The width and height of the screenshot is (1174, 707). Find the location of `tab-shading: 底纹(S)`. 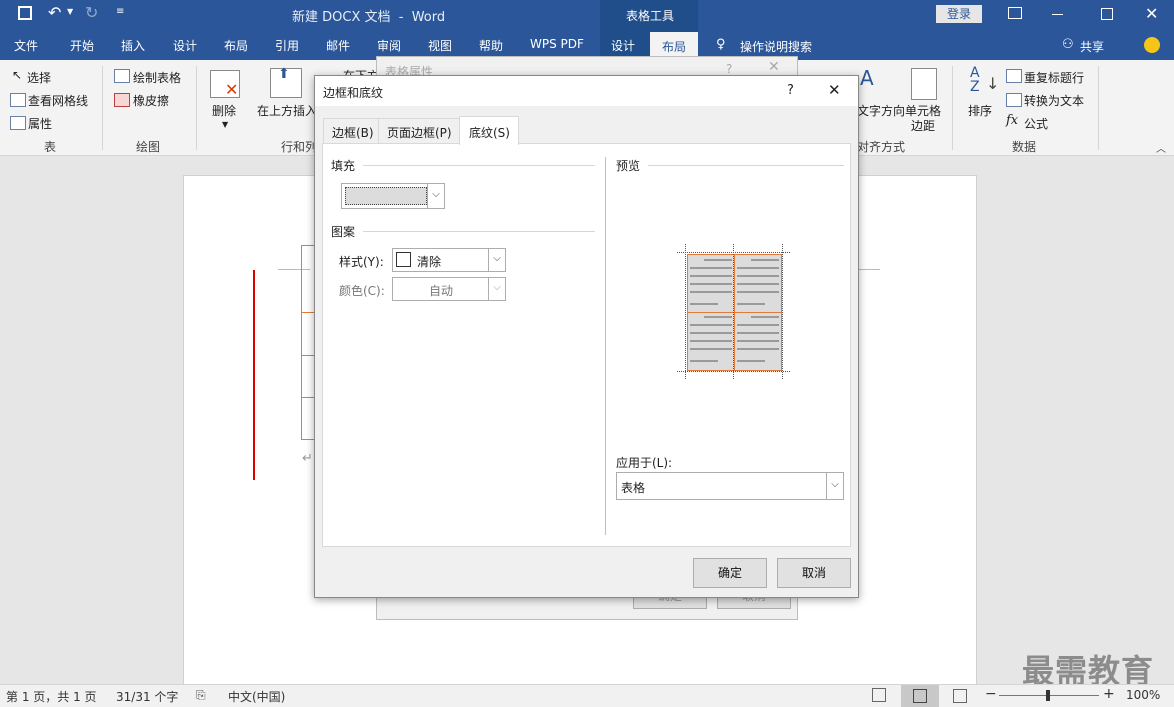

tab-shading: 底纹(S) is located at coordinates (489, 130).